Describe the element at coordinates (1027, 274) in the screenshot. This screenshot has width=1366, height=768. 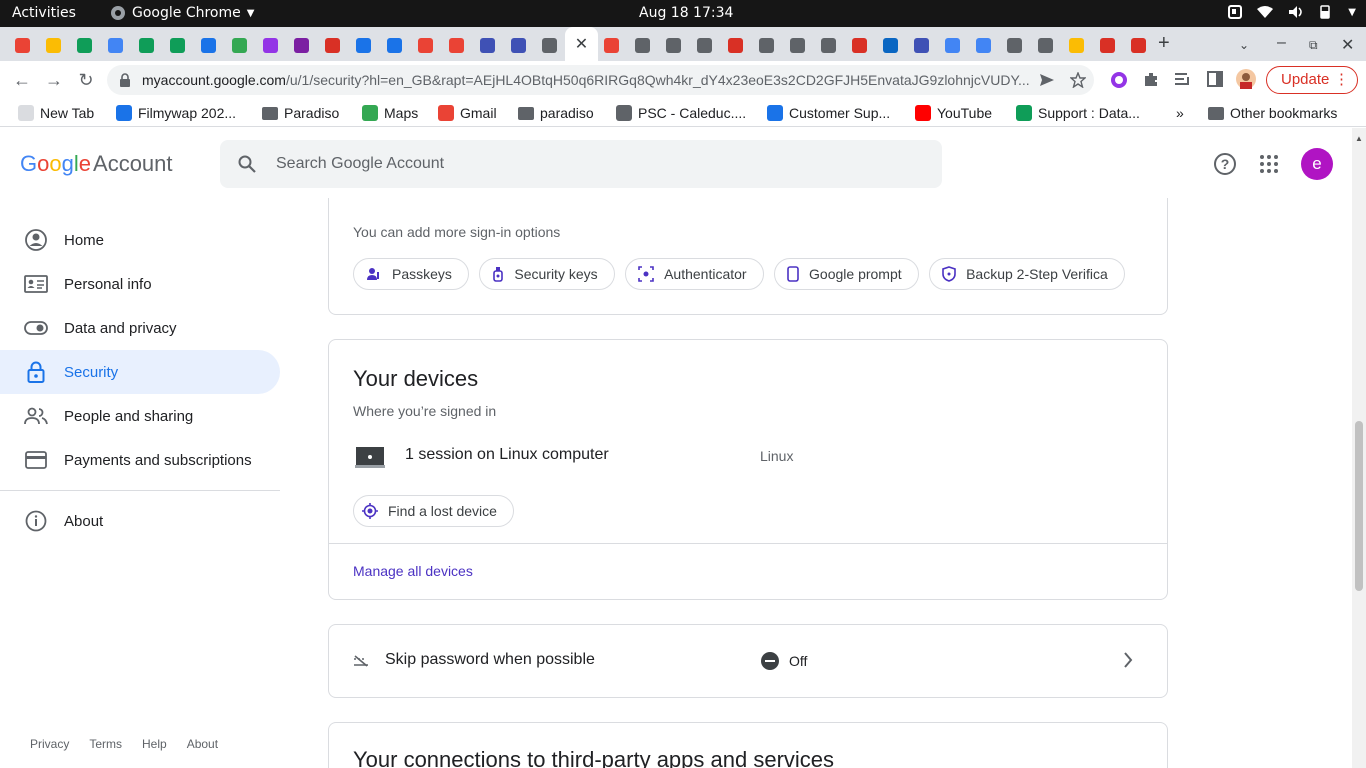
I see `backup-2sv-chip: Backup 2-Step Verifica` at that location.